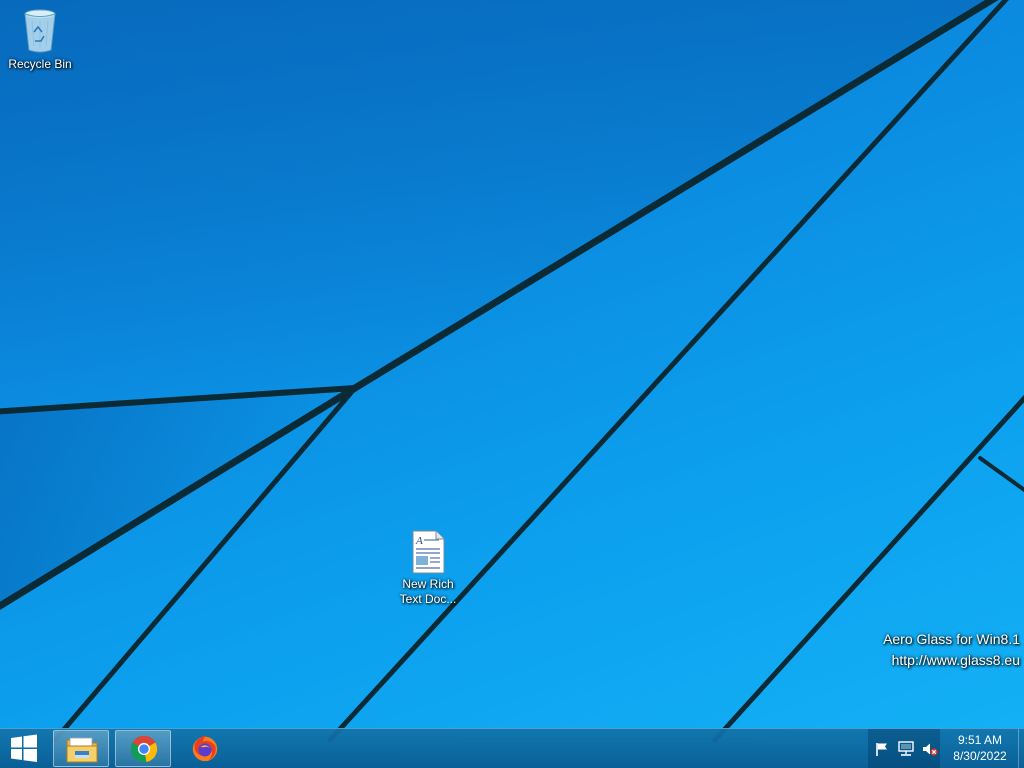  What do you see at coordinates (955, 660) in the screenshot?
I see `watermark-url: http://www.glass8.eu` at bounding box center [955, 660].